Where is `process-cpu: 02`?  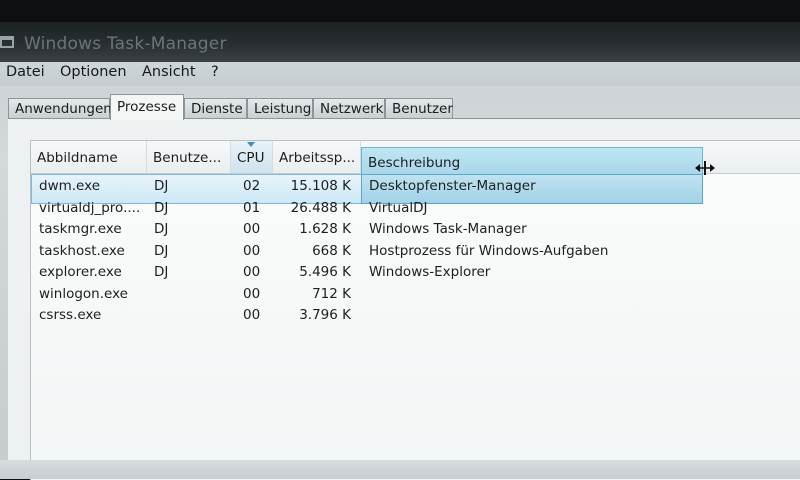 process-cpu: 02 is located at coordinates (252, 186).